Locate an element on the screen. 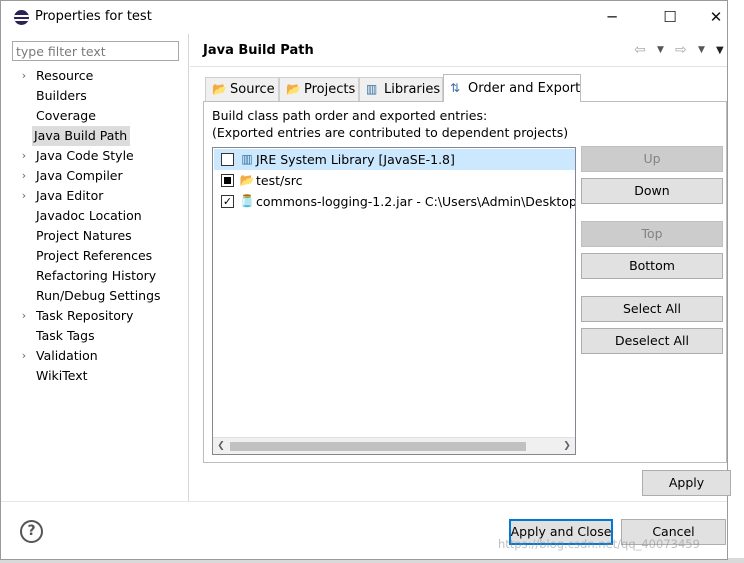  tree-item-label: Java Code Style is located at coordinates (85, 155).